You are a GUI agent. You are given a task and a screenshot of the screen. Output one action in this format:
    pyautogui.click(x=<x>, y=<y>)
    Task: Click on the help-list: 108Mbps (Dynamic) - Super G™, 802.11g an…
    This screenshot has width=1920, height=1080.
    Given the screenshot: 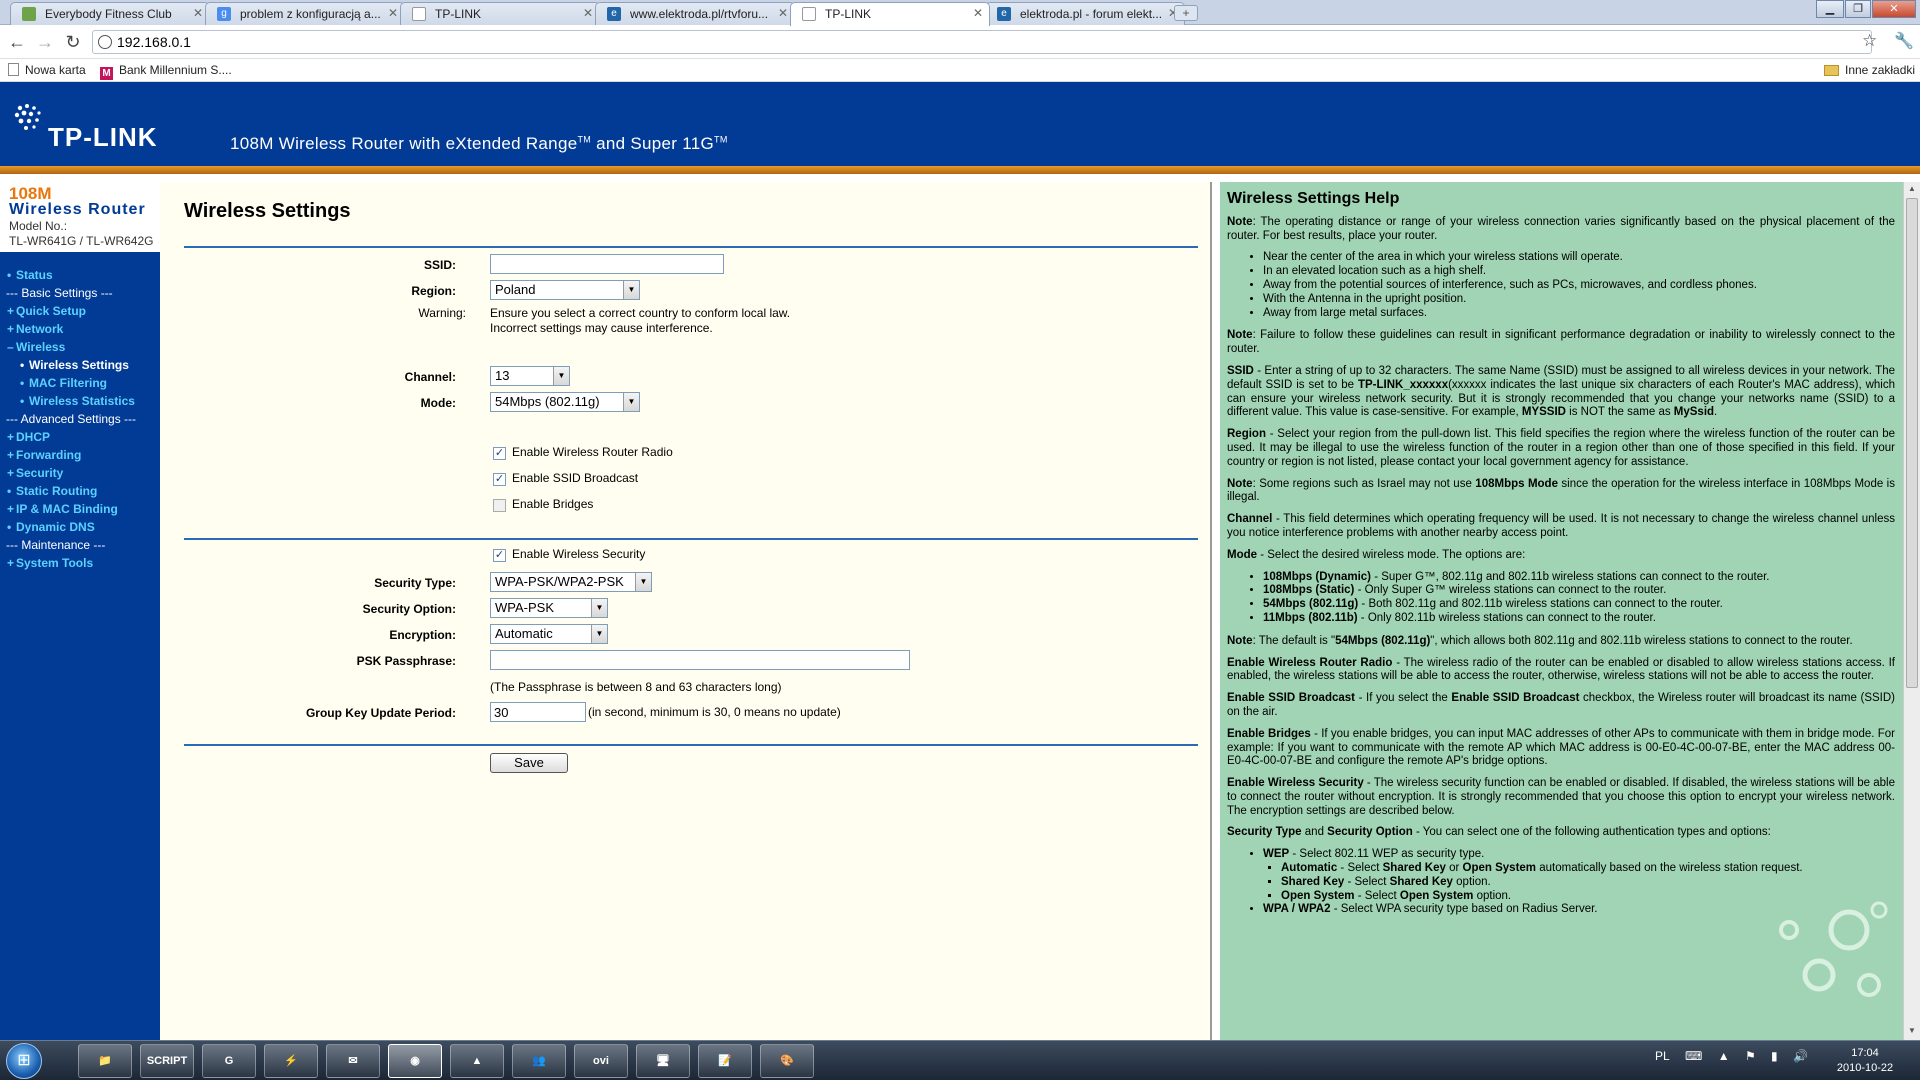 What is the action you would take?
    pyautogui.click(x=1561, y=598)
    